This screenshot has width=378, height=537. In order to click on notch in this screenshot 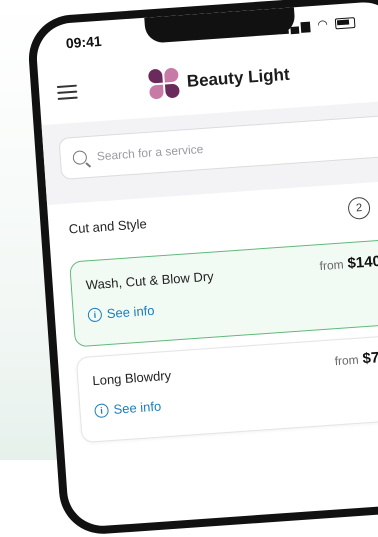, I will do `click(220, 25)`.